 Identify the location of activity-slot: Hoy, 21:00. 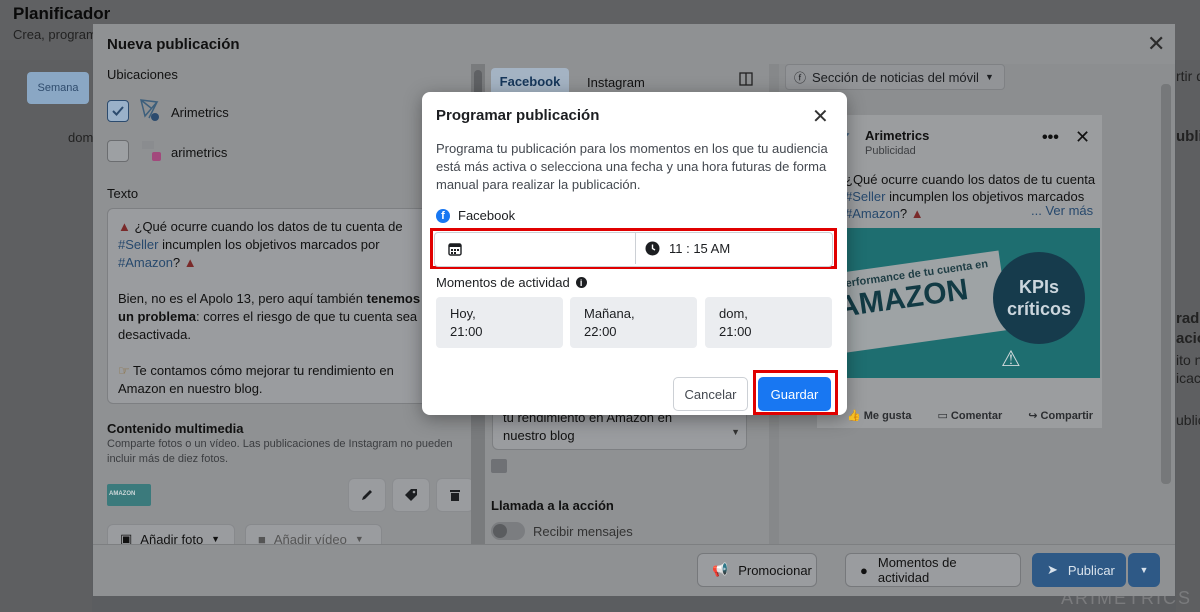
(499, 322).